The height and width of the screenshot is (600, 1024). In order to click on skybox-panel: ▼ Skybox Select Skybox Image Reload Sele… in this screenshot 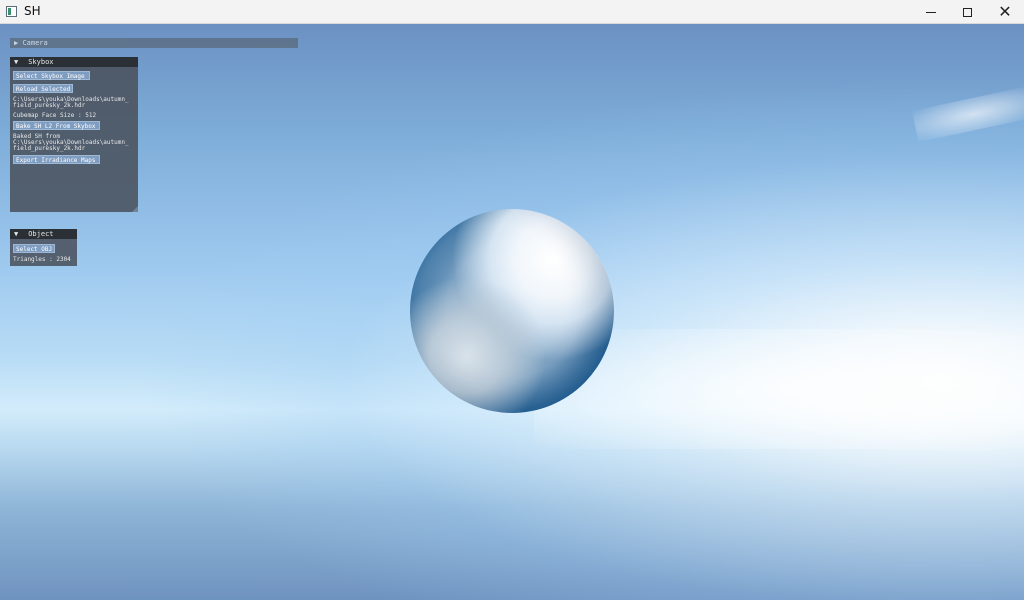, I will do `click(74, 134)`.